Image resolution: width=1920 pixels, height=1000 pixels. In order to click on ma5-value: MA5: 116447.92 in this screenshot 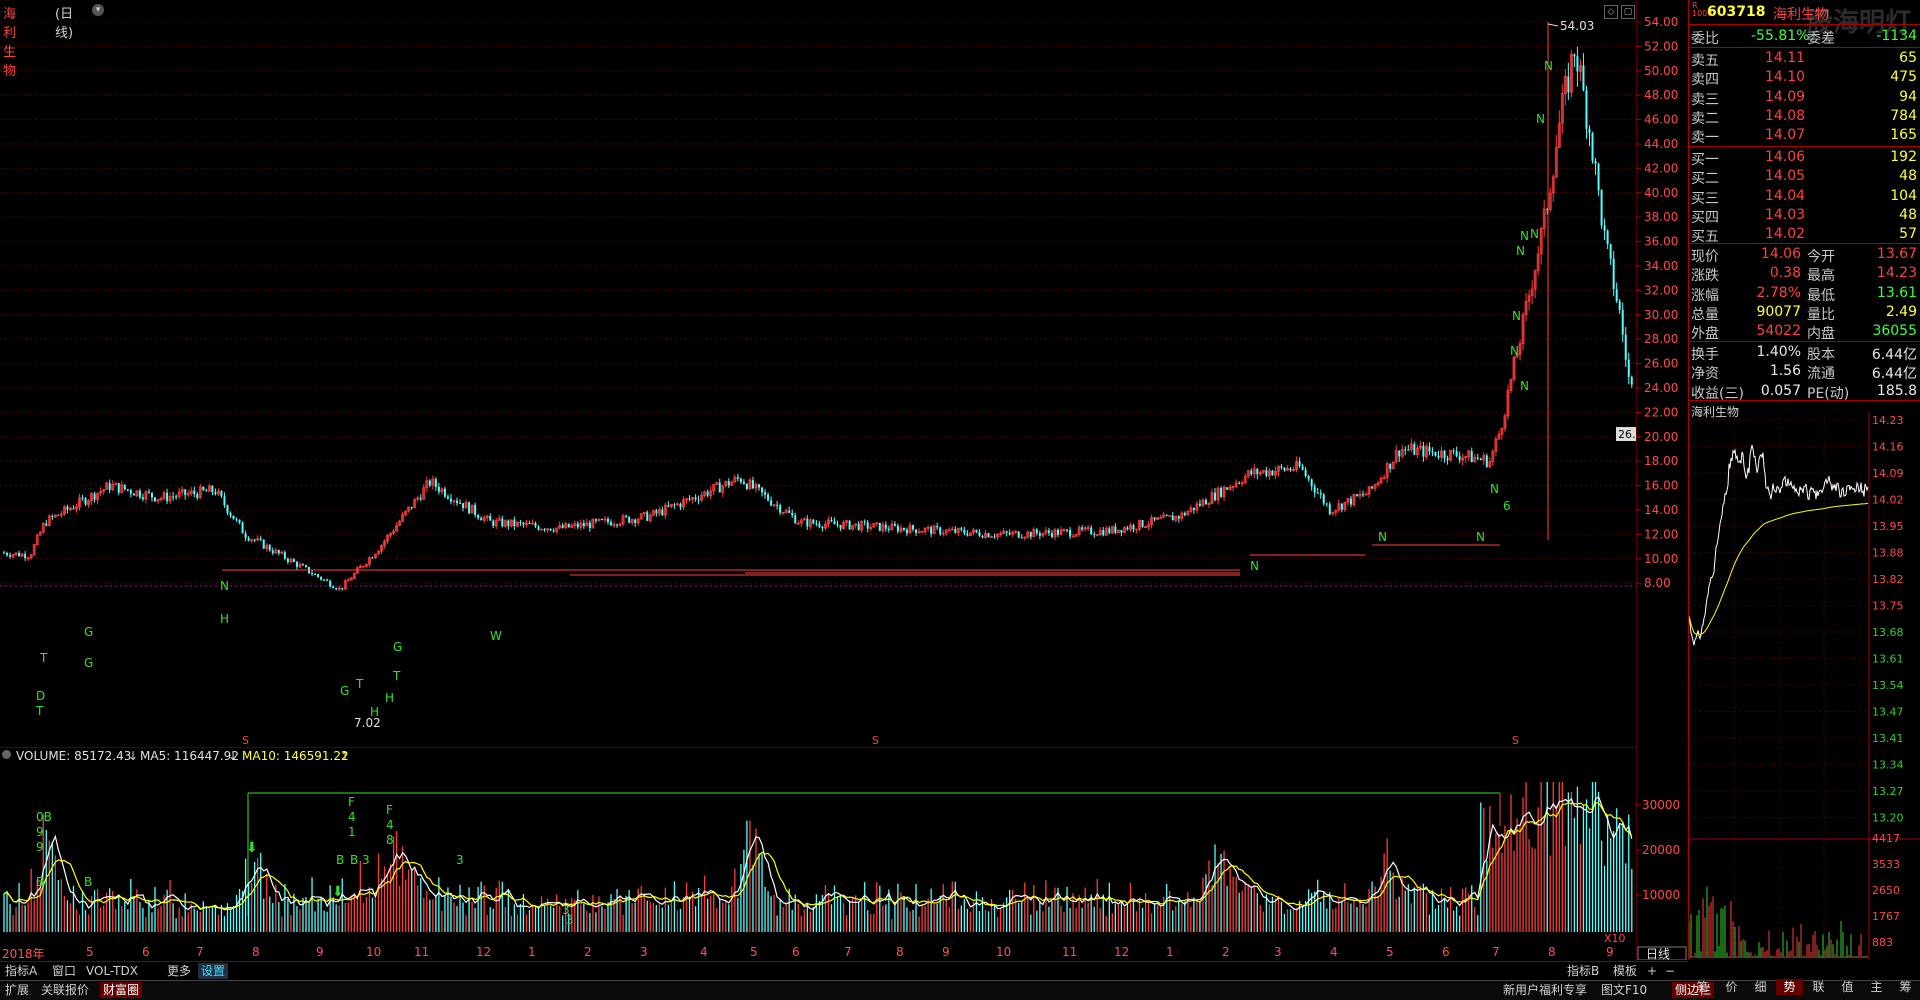, I will do `click(189, 756)`.